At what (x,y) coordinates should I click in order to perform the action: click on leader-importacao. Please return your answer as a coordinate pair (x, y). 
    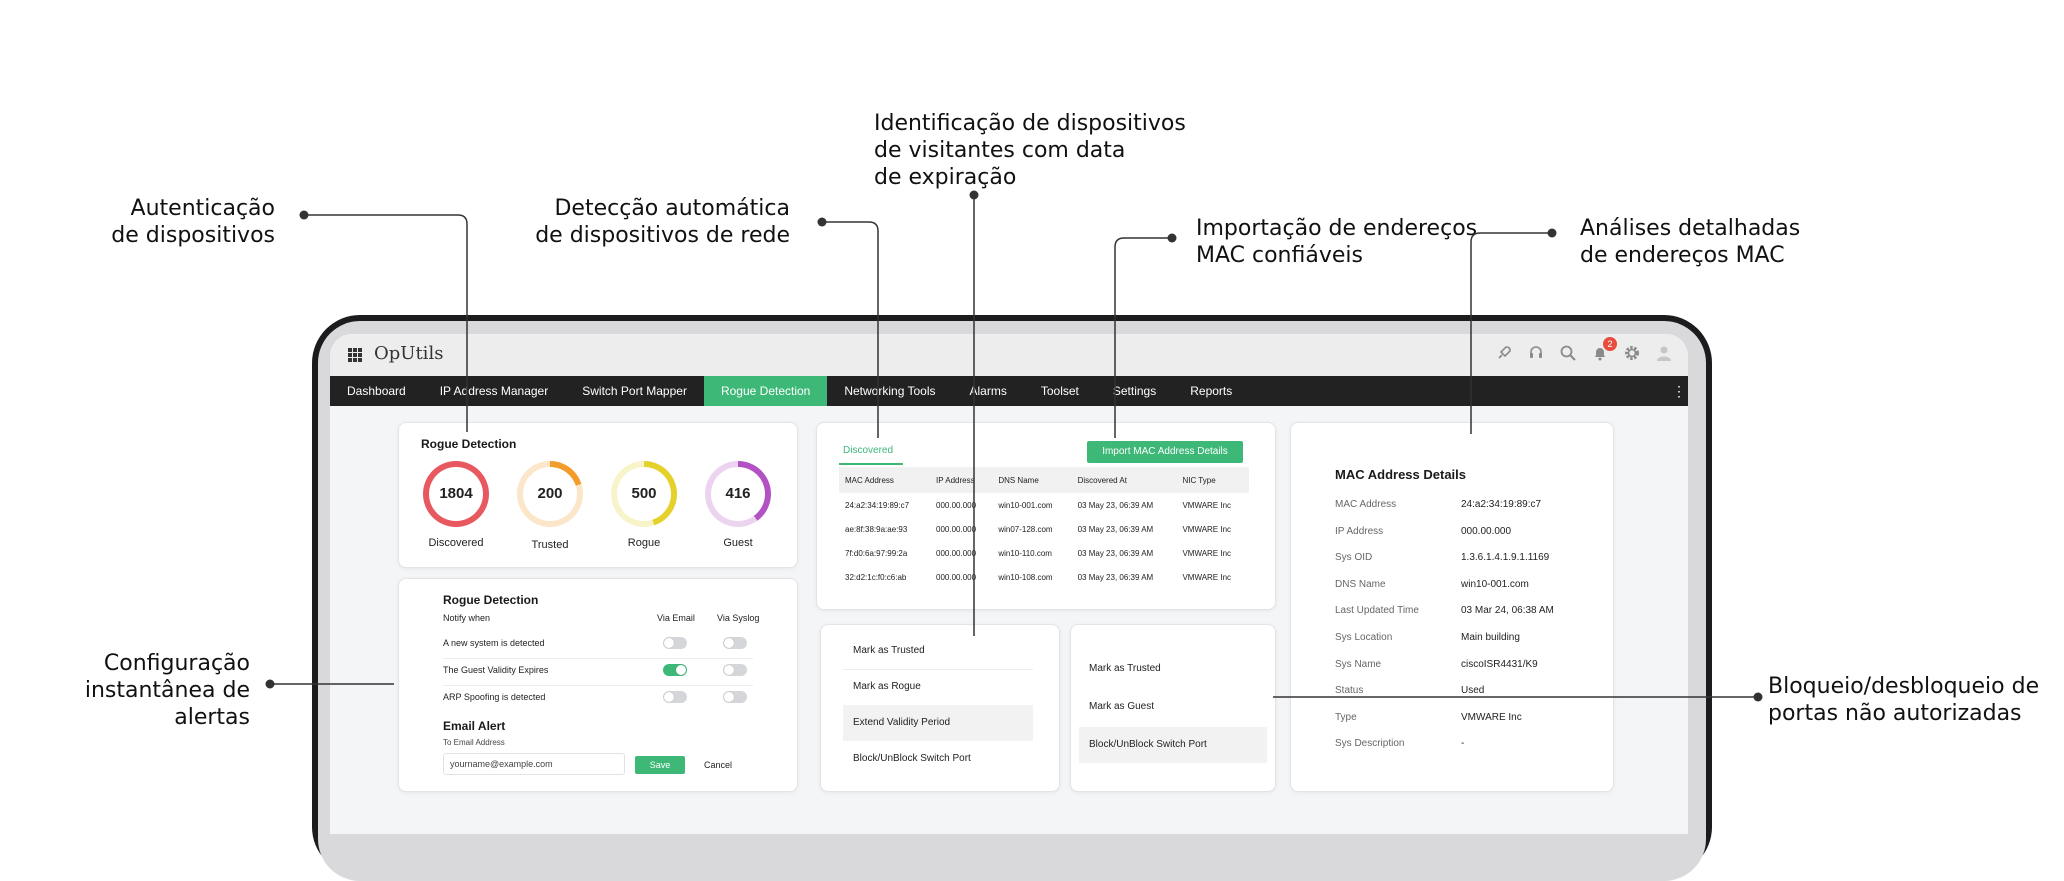
    Looking at the image, I should click on (1143, 337).